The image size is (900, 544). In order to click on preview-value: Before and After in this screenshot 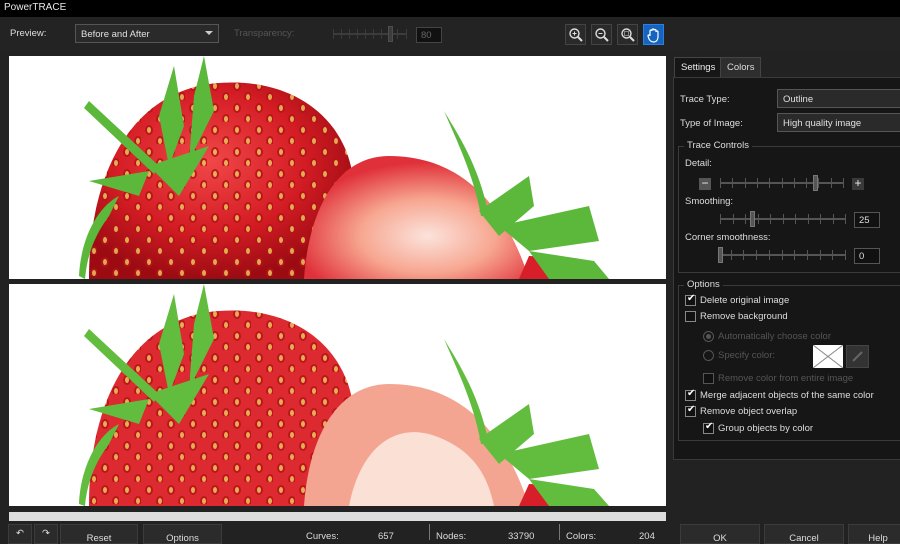, I will do `click(115, 34)`.